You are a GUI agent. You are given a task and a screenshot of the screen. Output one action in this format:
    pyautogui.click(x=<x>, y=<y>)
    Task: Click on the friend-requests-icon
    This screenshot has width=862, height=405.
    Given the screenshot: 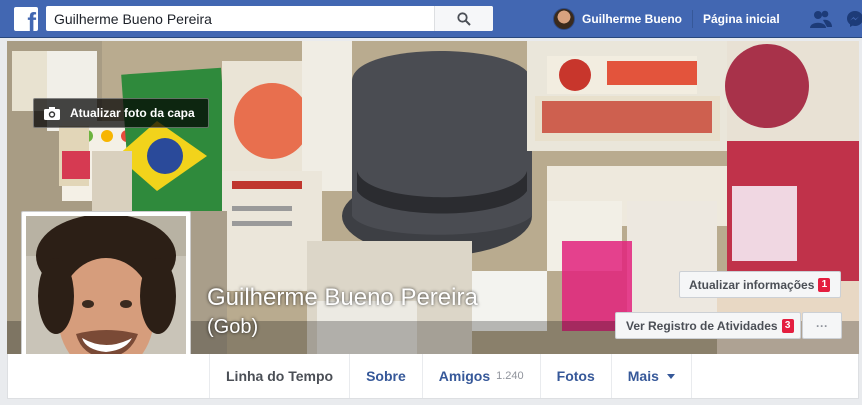 What is the action you would take?
    pyautogui.click(x=821, y=19)
    